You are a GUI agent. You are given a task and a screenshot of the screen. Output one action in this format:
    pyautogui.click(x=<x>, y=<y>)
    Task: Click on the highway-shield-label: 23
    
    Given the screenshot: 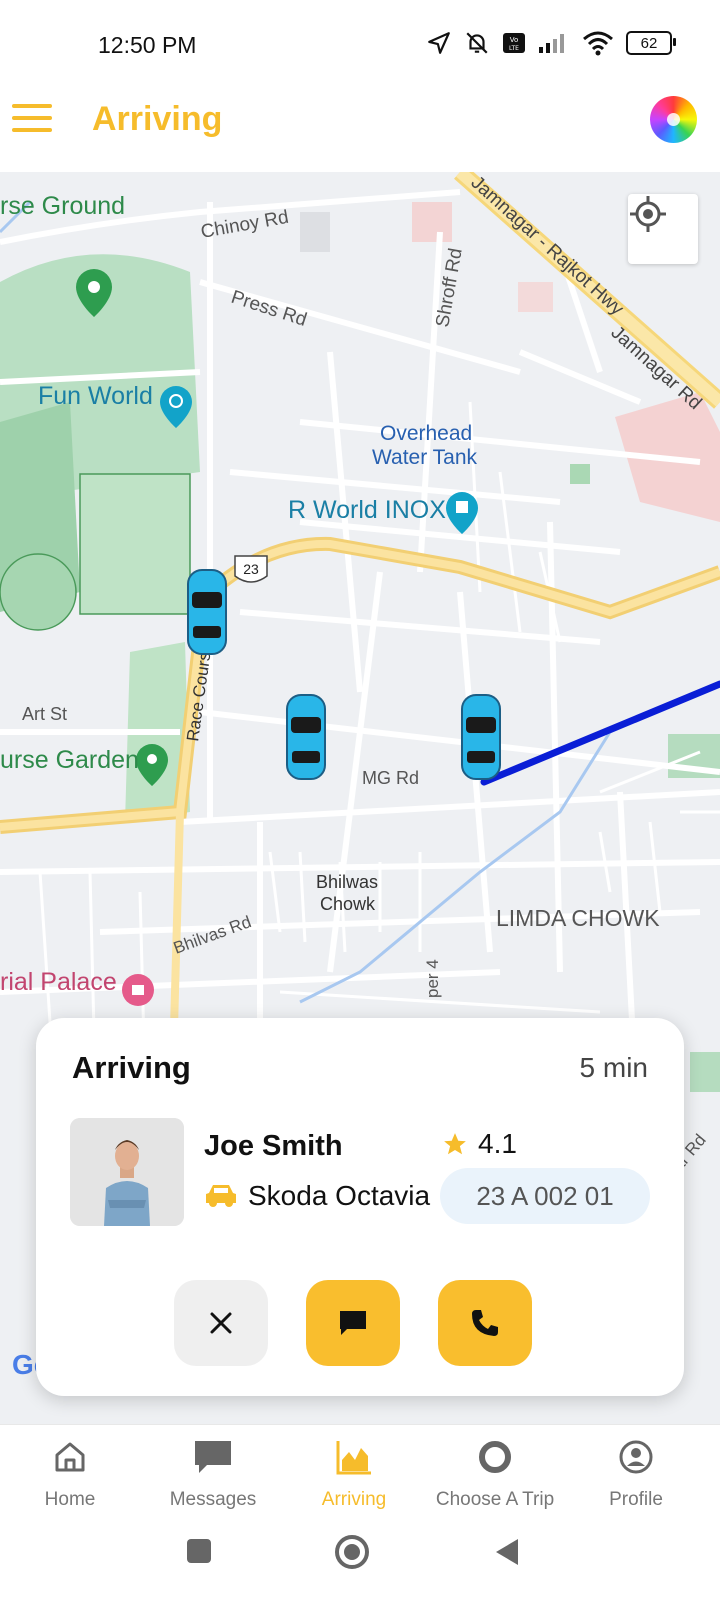 What is the action you would take?
    pyautogui.click(x=251, y=569)
    